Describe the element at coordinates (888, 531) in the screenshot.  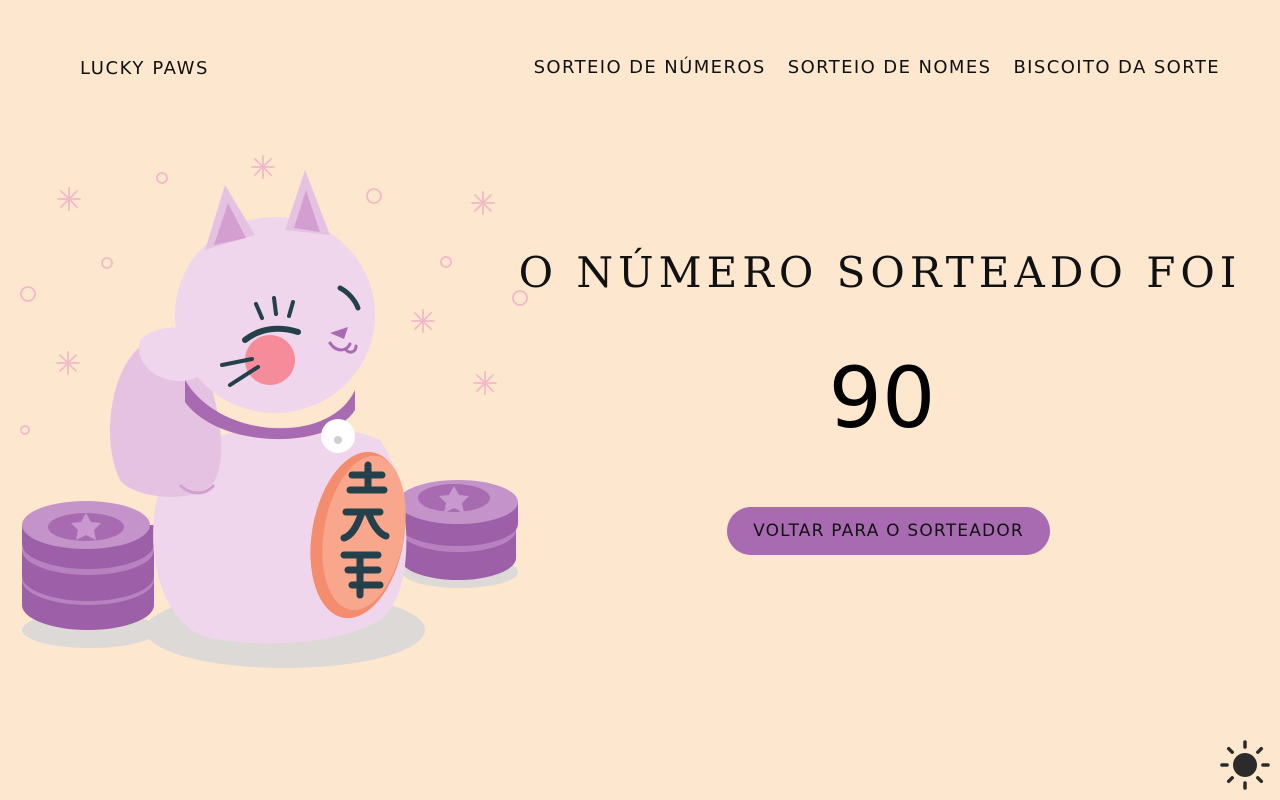
I see `back-to-draw-button: VOLTAR PARA O SORTEADOR` at that location.